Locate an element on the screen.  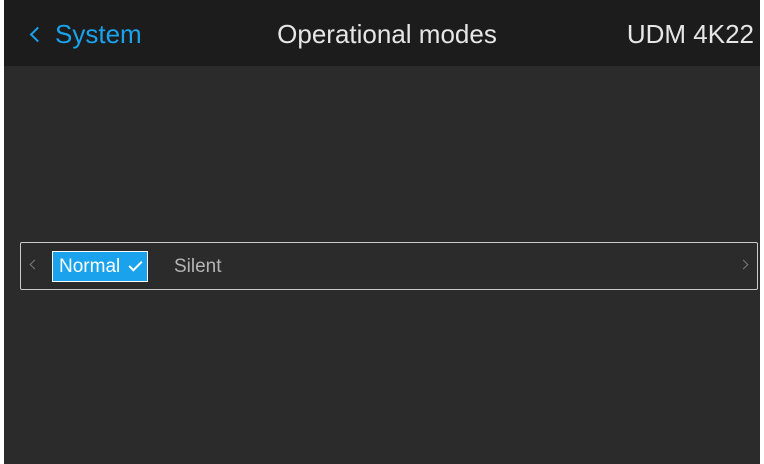
back-label: System is located at coordinates (98, 34).